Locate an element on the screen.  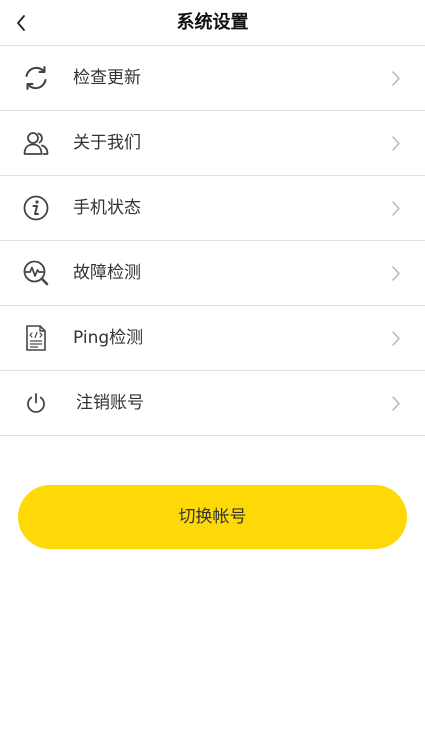
menu-item-label: 检查更新 is located at coordinates (107, 78).